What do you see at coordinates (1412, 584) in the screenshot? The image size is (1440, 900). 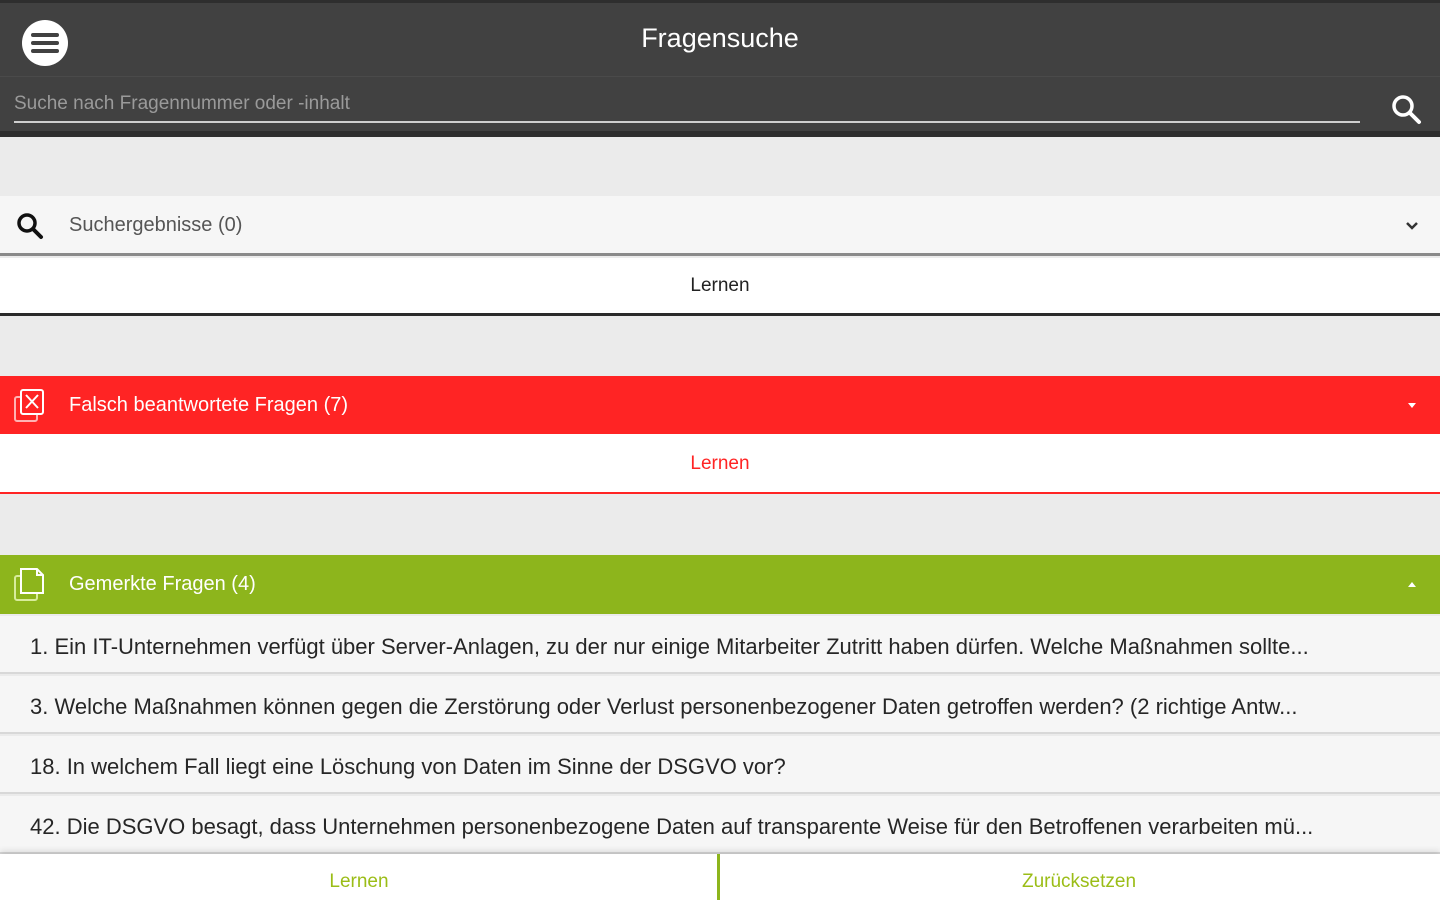 I see `chevron-up-icon` at bounding box center [1412, 584].